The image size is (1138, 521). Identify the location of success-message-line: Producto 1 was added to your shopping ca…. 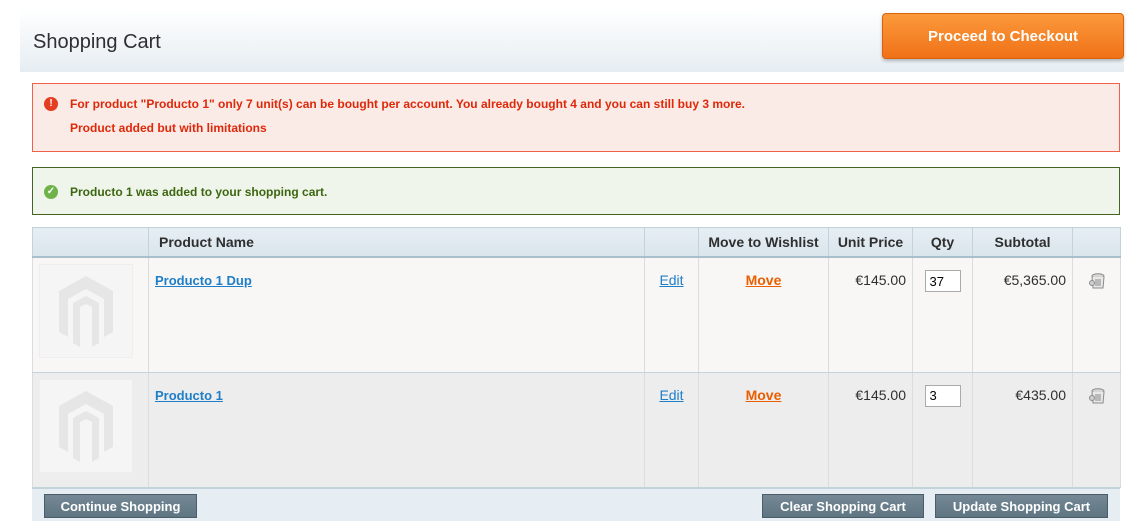
(199, 192).